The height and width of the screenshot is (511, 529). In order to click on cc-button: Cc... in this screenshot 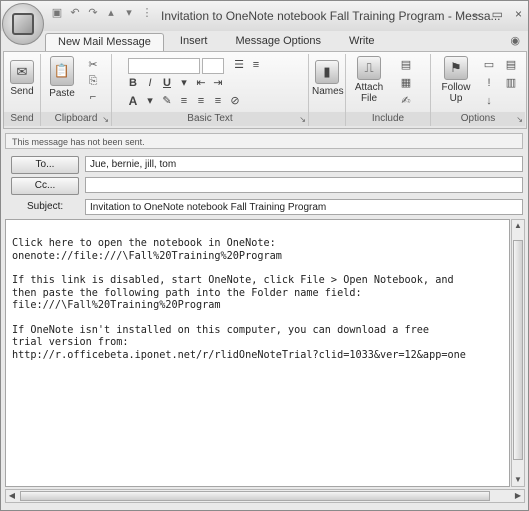, I will do `click(45, 186)`.